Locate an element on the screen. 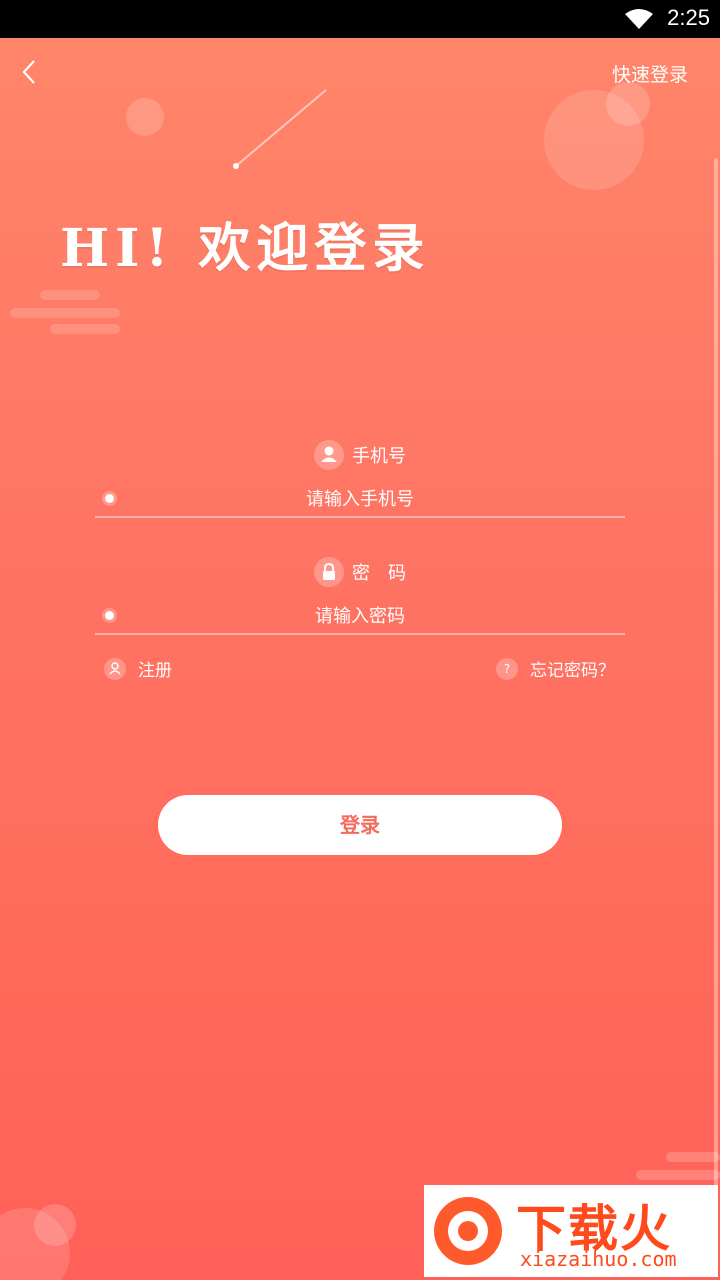  chevron-left-icon is located at coordinates (28, 72).